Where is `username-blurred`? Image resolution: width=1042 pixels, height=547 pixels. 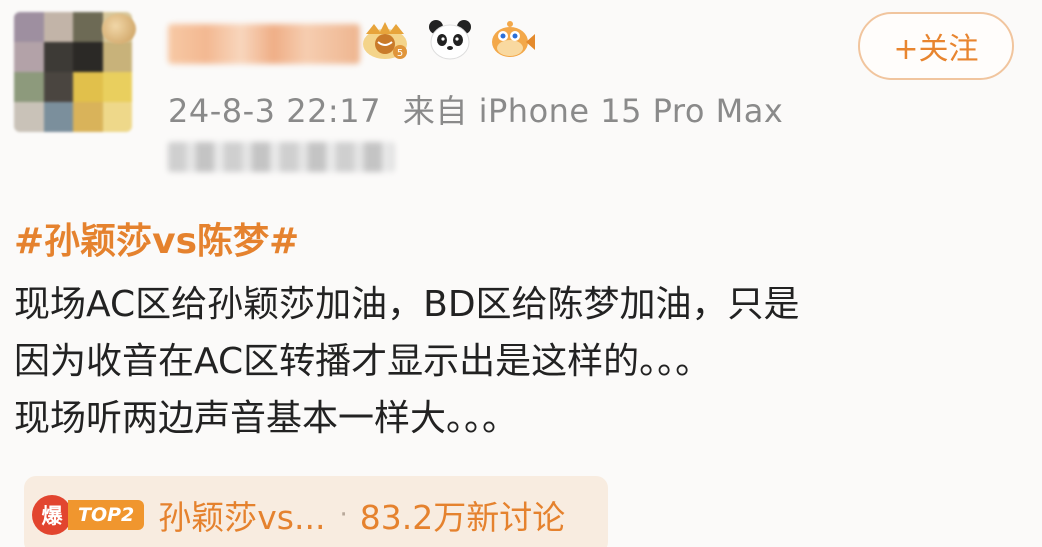 username-blurred is located at coordinates (264, 44).